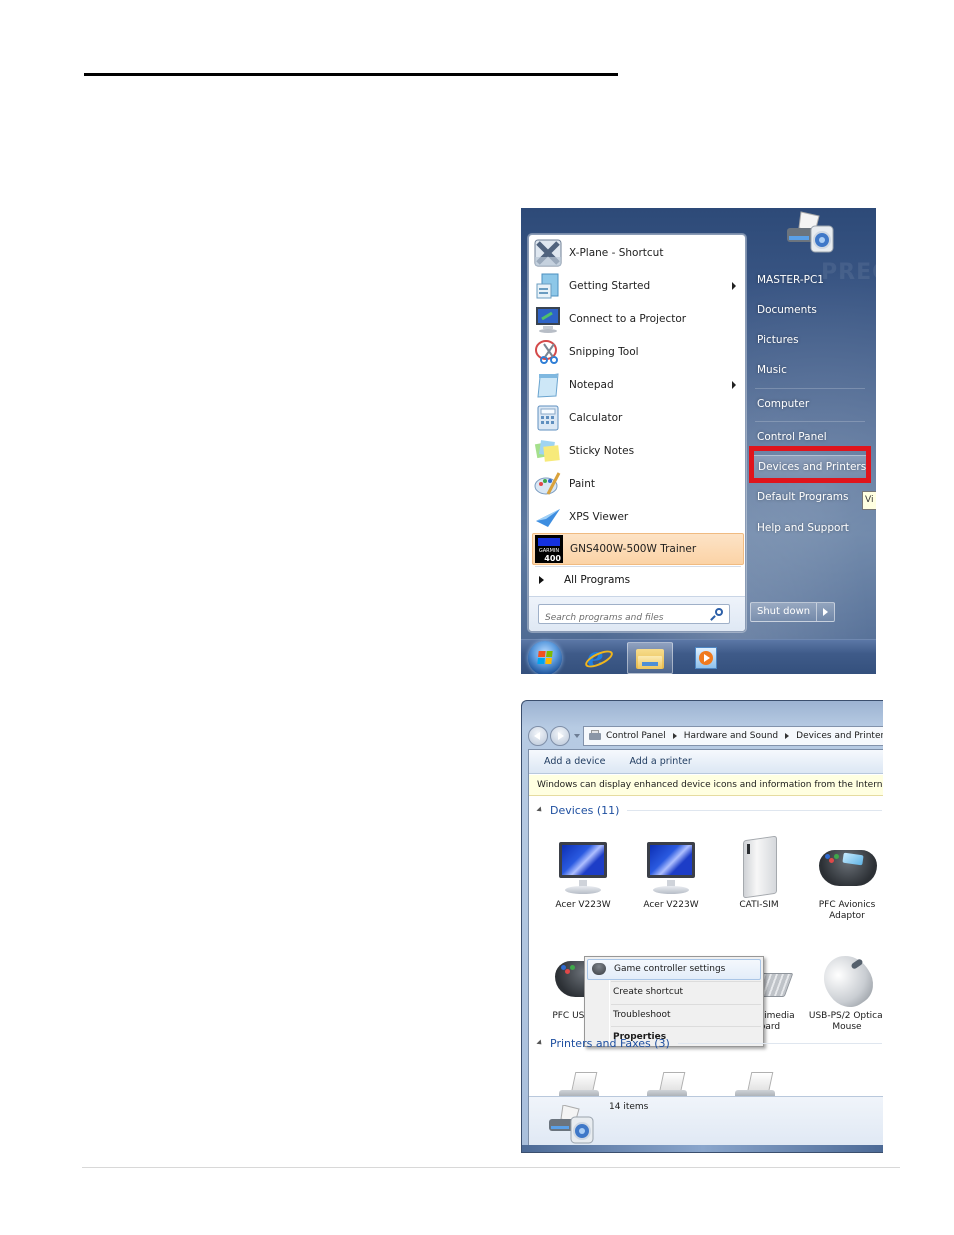 The height and width of the screenshot is (1235, 954). What do you see at coordinates (716, 614) in the screenshot?
I see `search-icon` at bounding box center [716, 614].